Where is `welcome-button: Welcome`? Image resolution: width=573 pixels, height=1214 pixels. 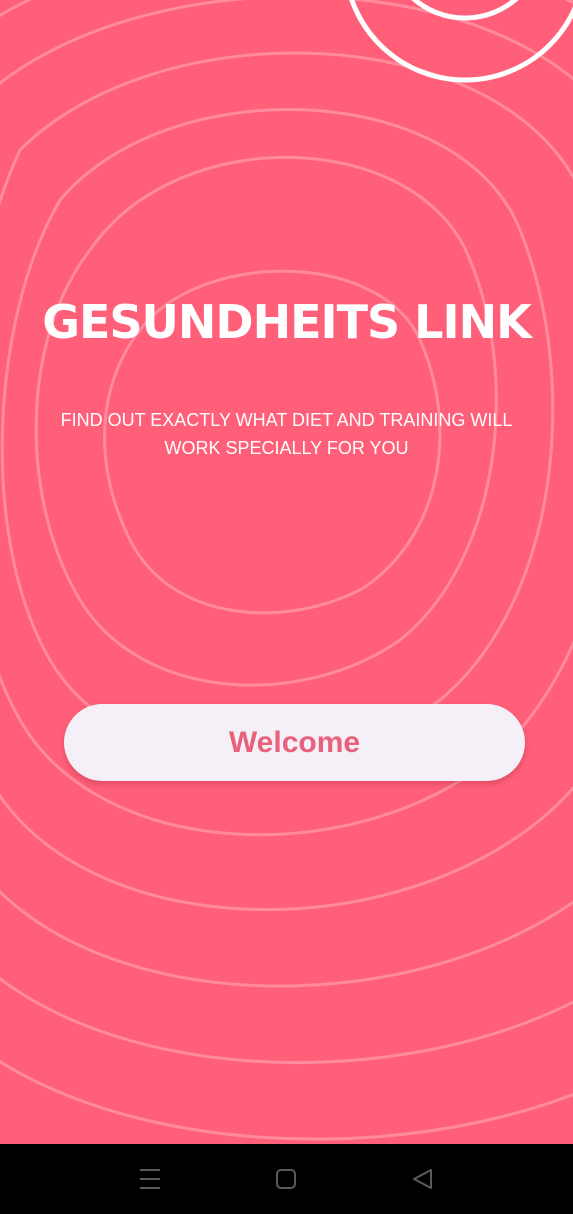 welcome-button: Welcome is located at coordinates (294, 742).